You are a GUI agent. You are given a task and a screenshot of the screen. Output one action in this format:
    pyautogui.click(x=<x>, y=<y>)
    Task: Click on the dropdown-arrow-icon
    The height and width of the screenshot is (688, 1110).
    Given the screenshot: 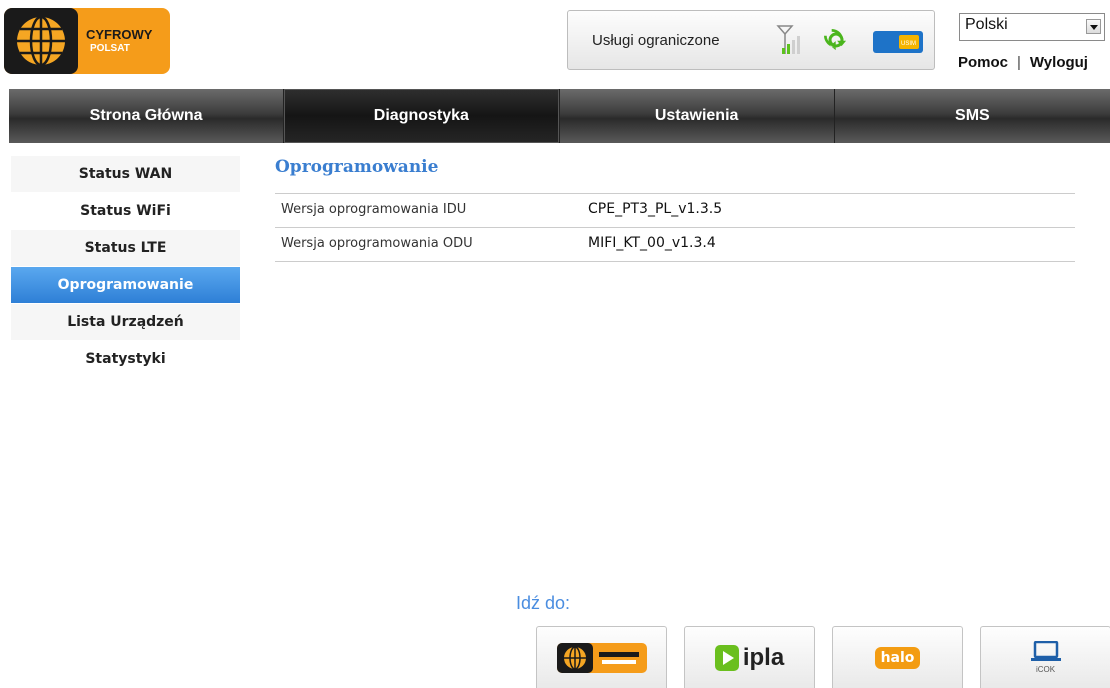 What is the action you would take?
    pyautogui.click(x=1093, y=26)
    